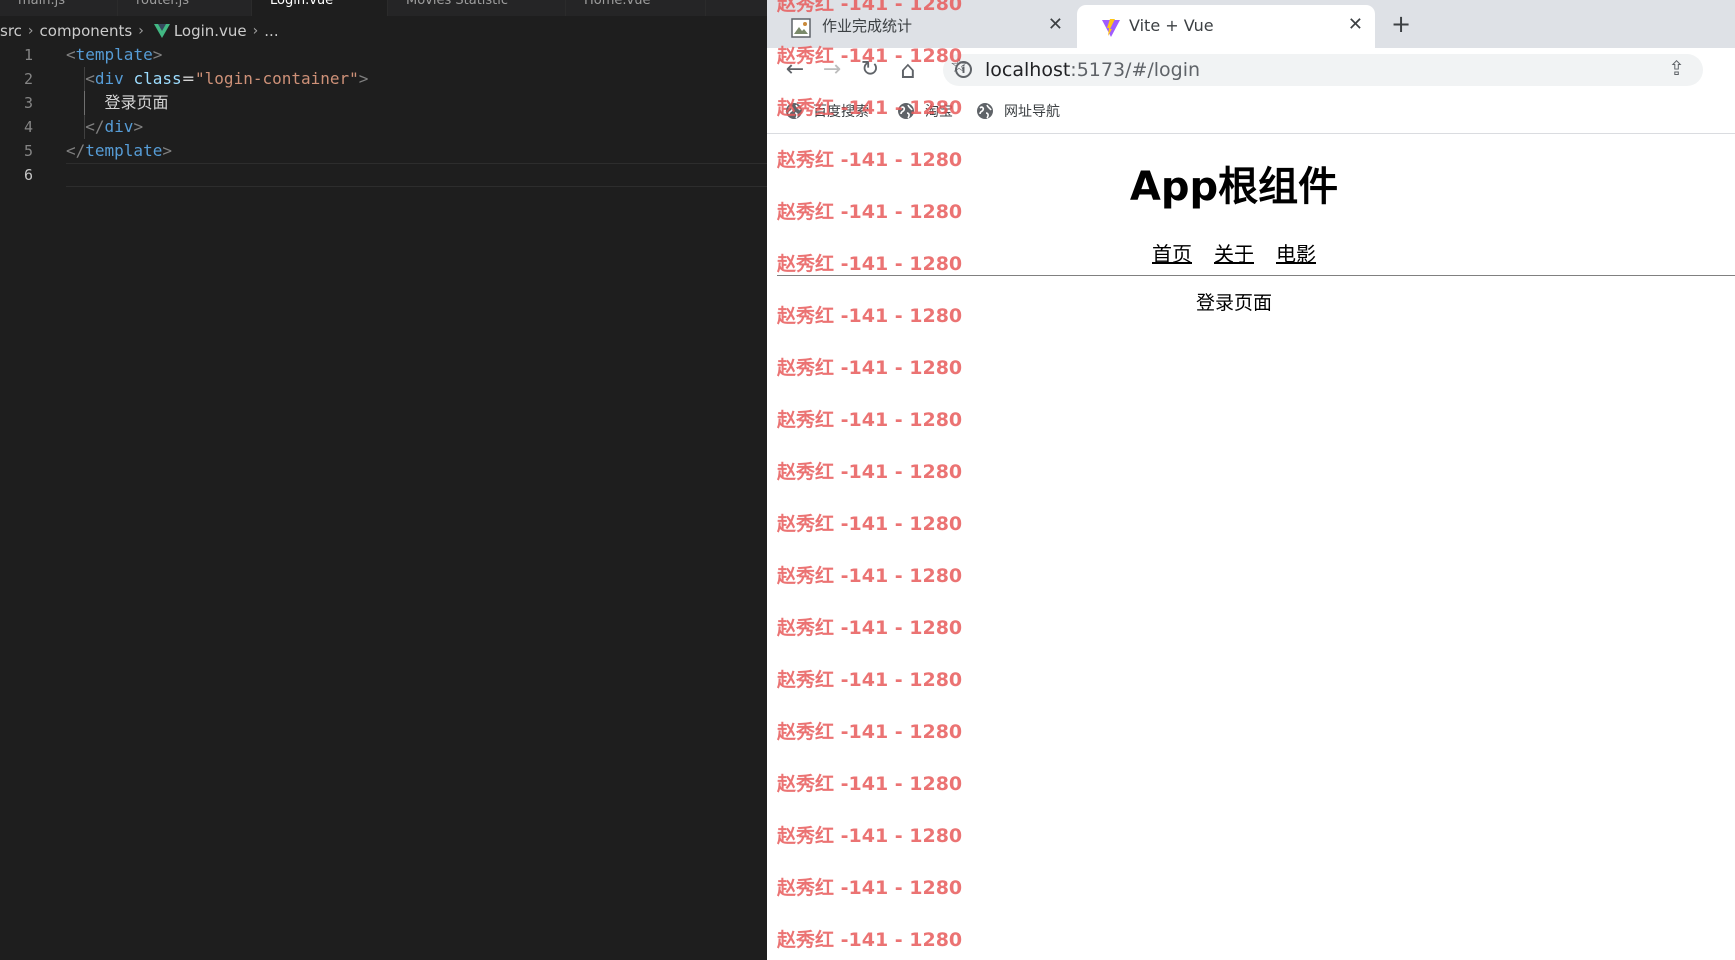  Describe the element at coordinates (28, 151) in the screenshot. I see `line-number: 5` at that location.